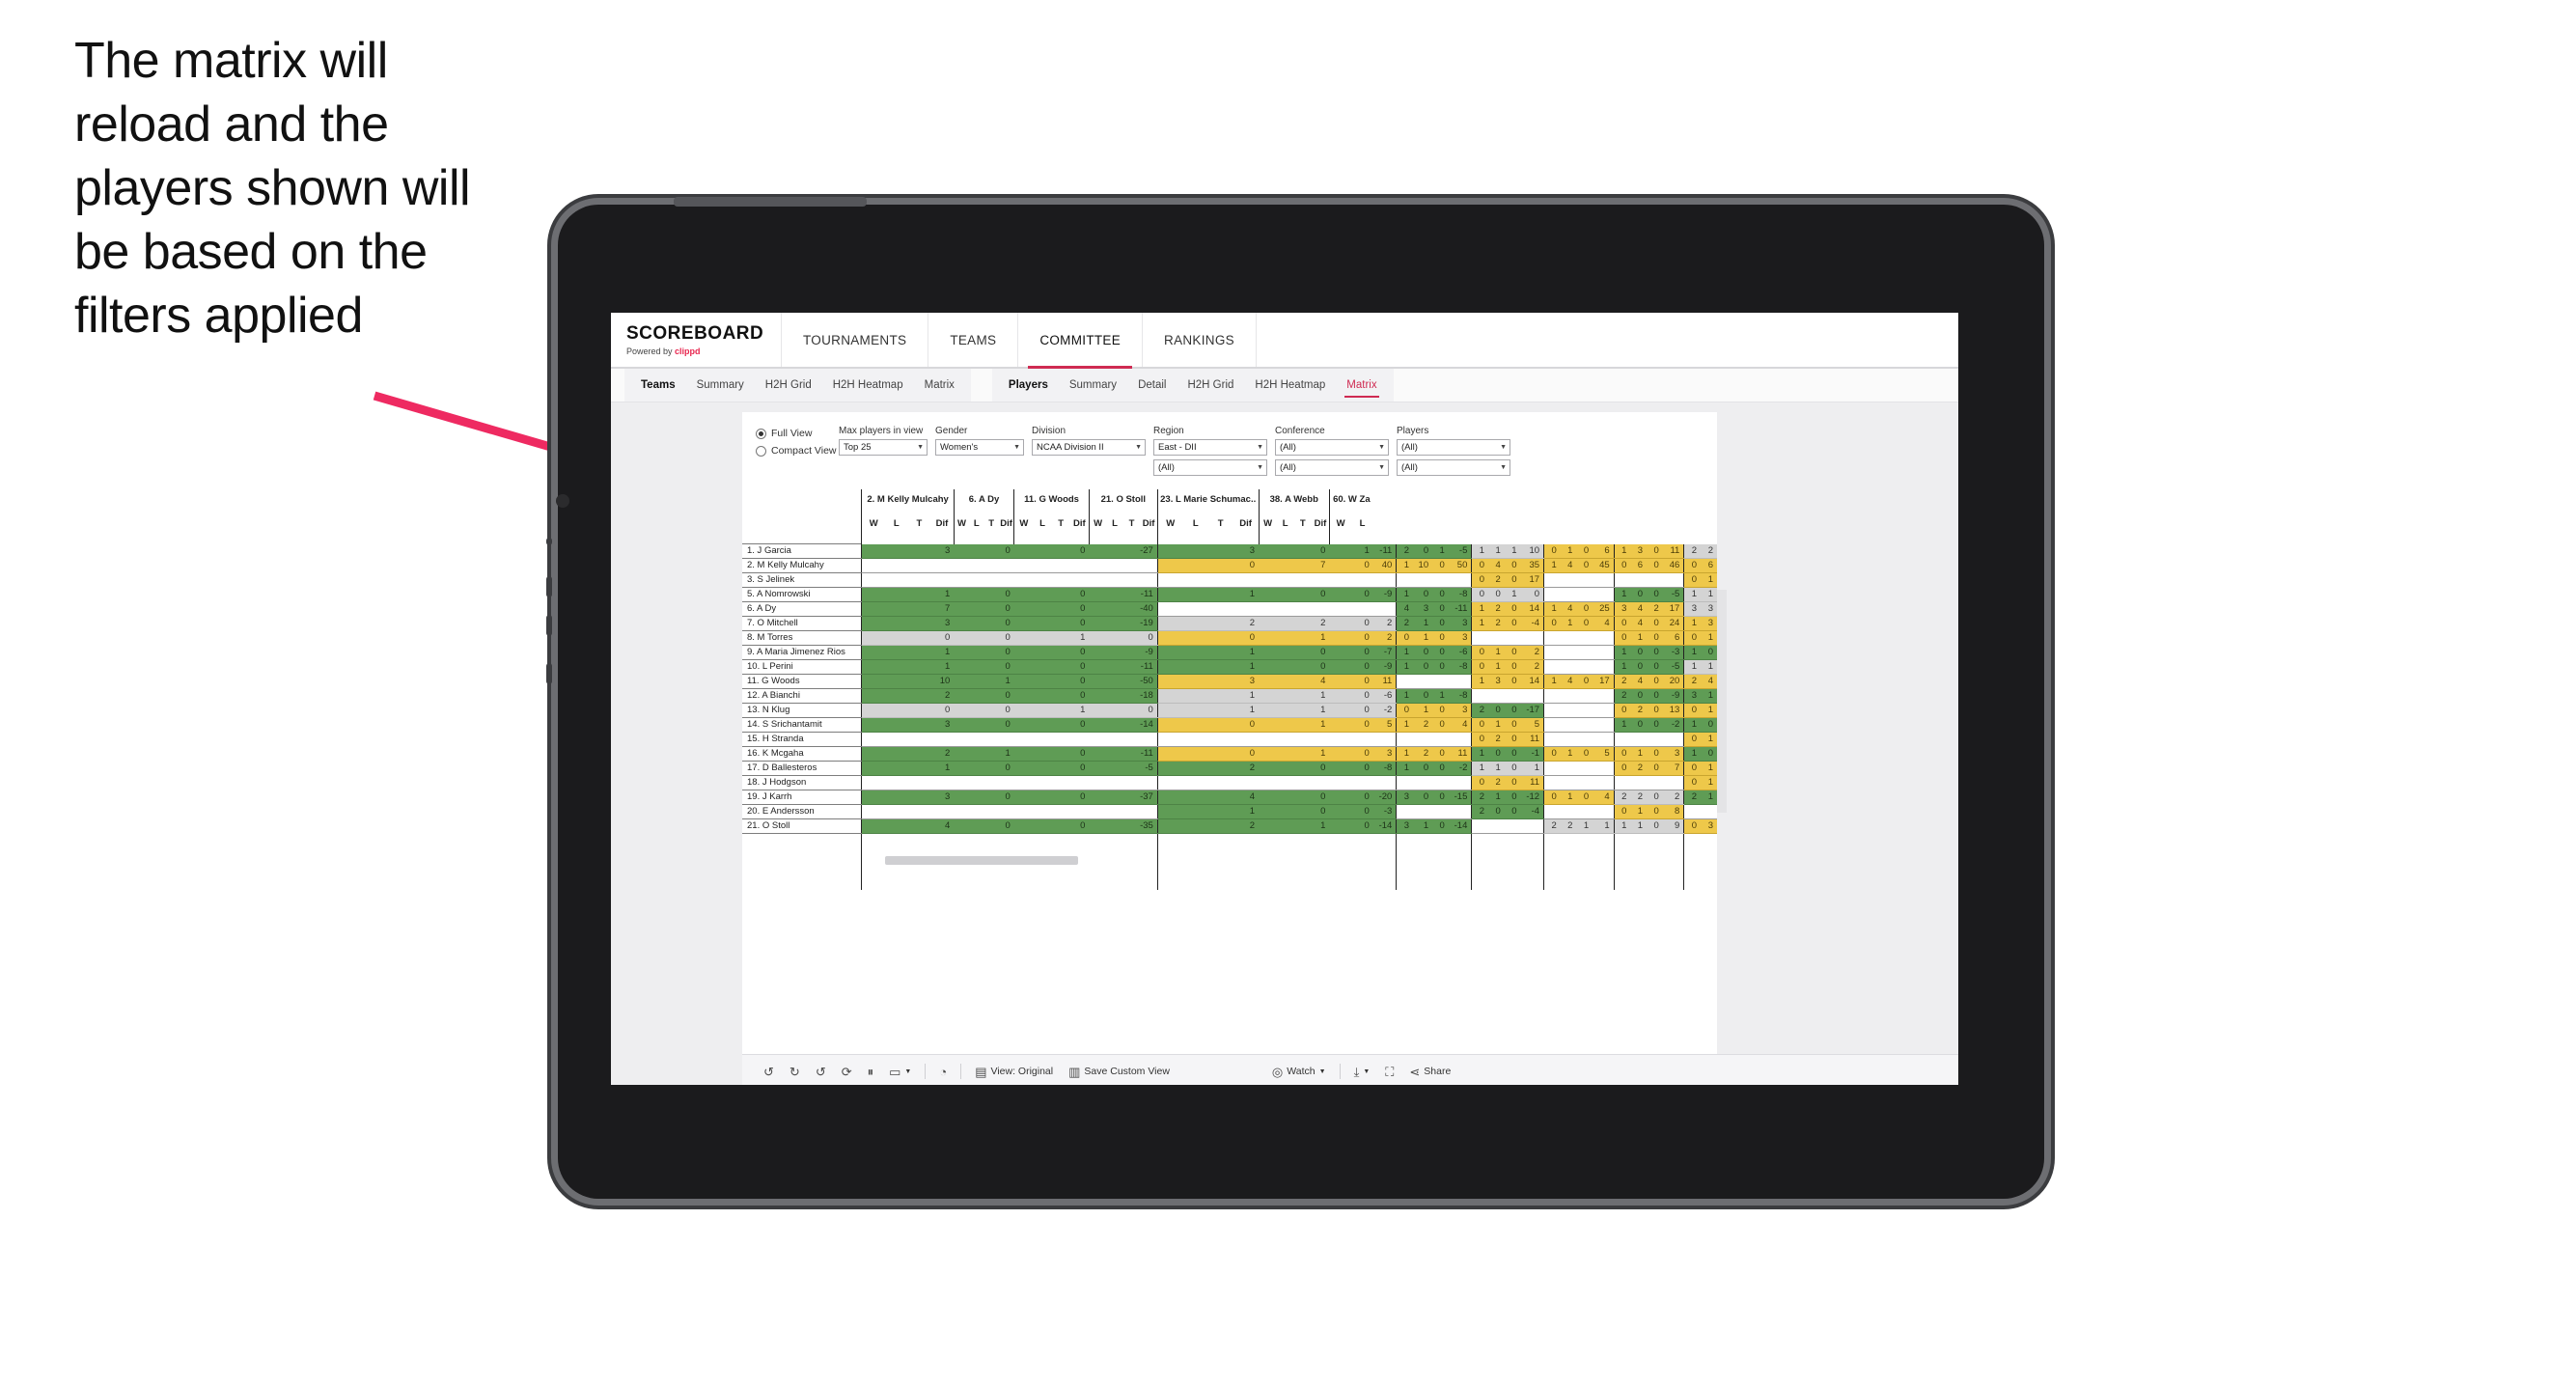  What do you see at coordinates (939, 386) in the screenshot?
I see `subnav-teams-matrix: Matrix` at bounding box center [939, 386].